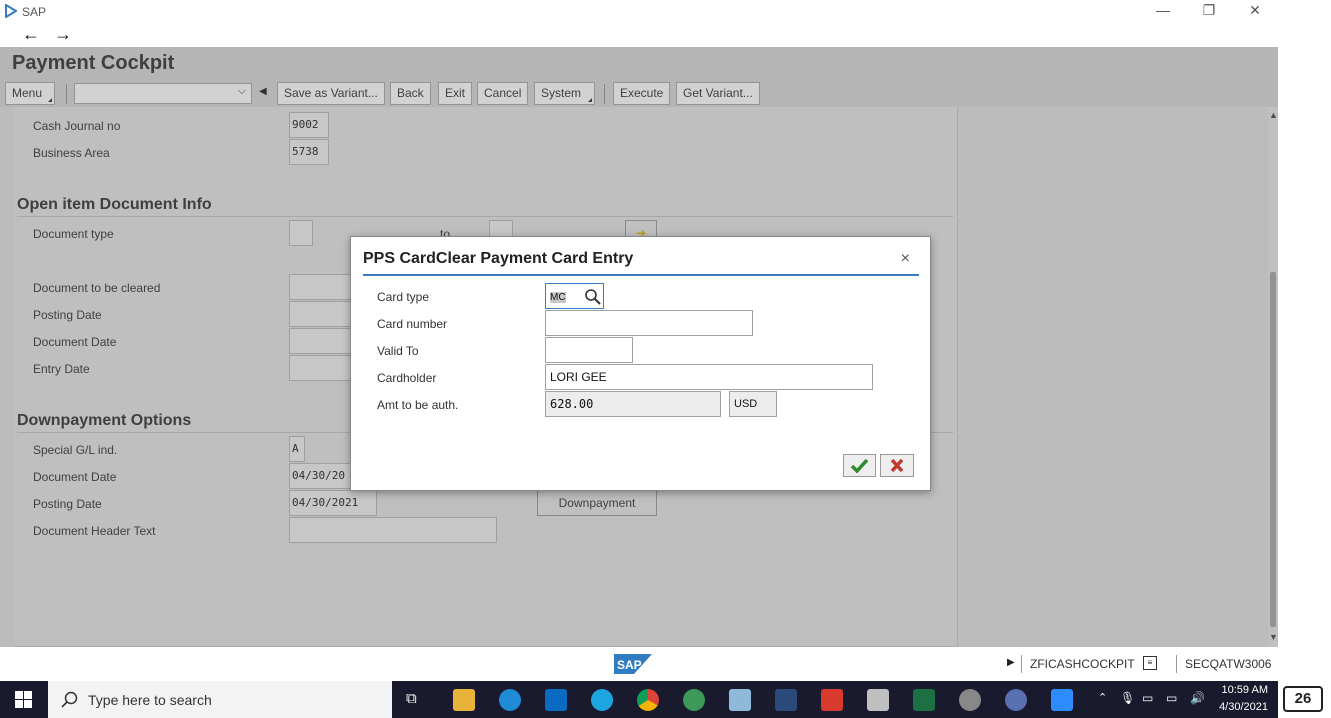 This screenshot has width=1331, height=718. What do you see at coordinates (1171, 698) in the screenshot?
I see `display-icon: ▭` at bounding box center [1171, 698].